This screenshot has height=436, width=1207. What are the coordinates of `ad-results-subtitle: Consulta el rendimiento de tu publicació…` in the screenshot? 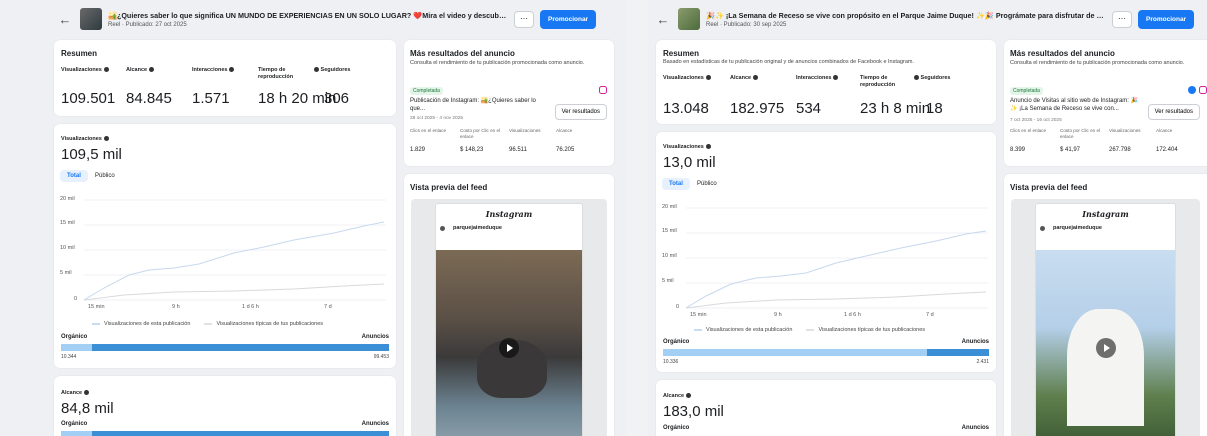 It's located at (497, 63).